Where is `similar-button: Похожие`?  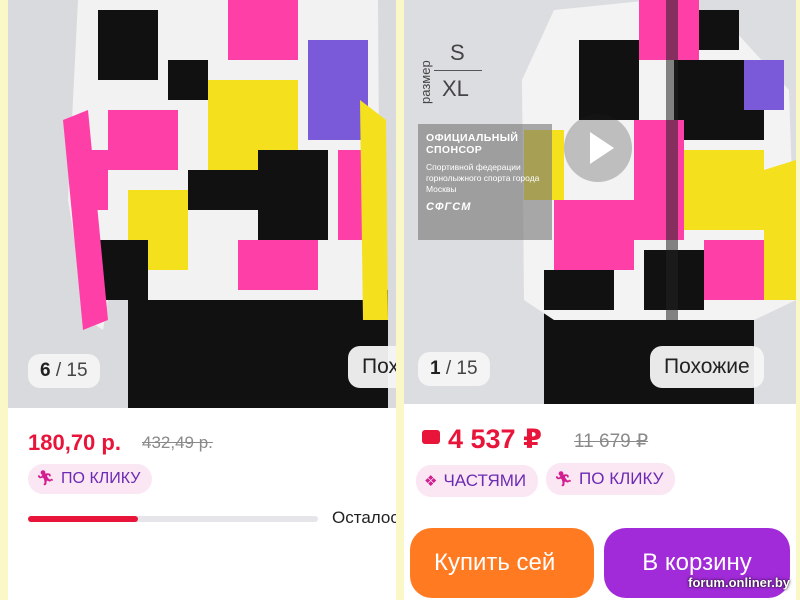 similar-button: Похожие is located at coordinates (707, 367).